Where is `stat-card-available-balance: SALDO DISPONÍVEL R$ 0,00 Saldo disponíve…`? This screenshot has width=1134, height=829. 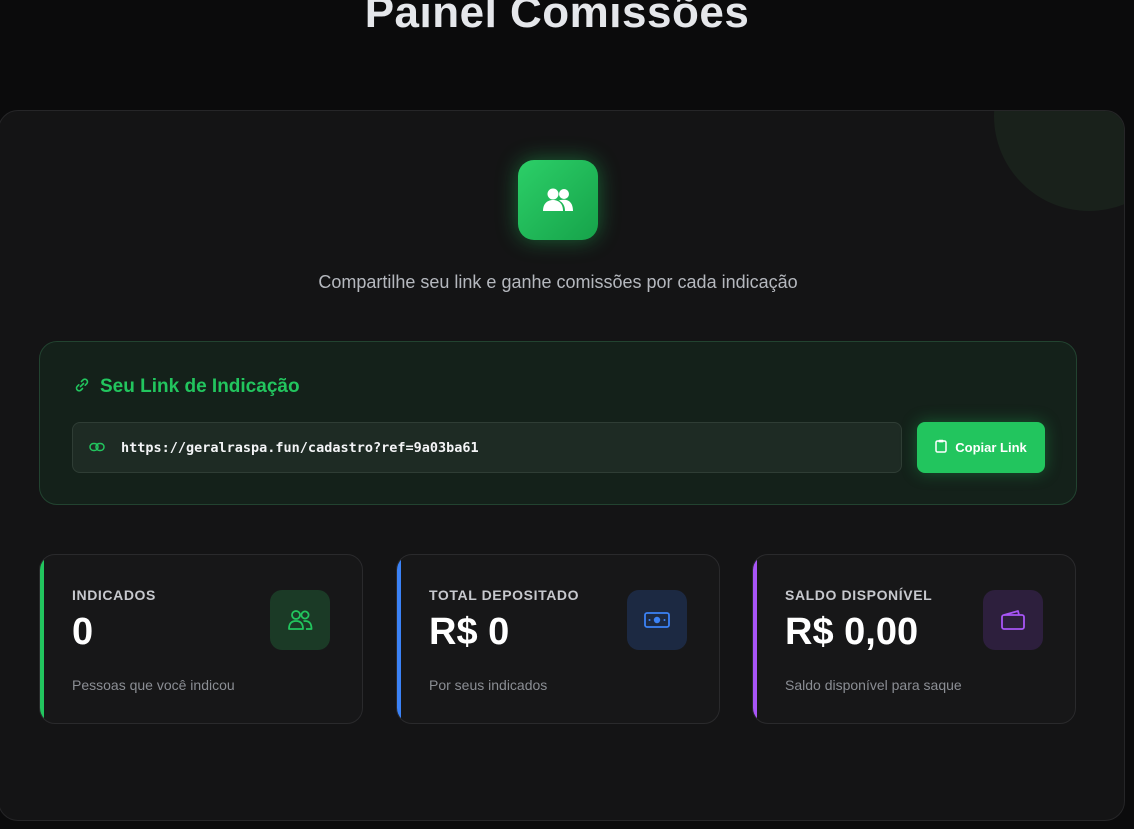
stat-card-available-balance: SALDO DISPONÍVEL R$ 0,00 Saldo disponíve… is located at coordinates (914, 639).